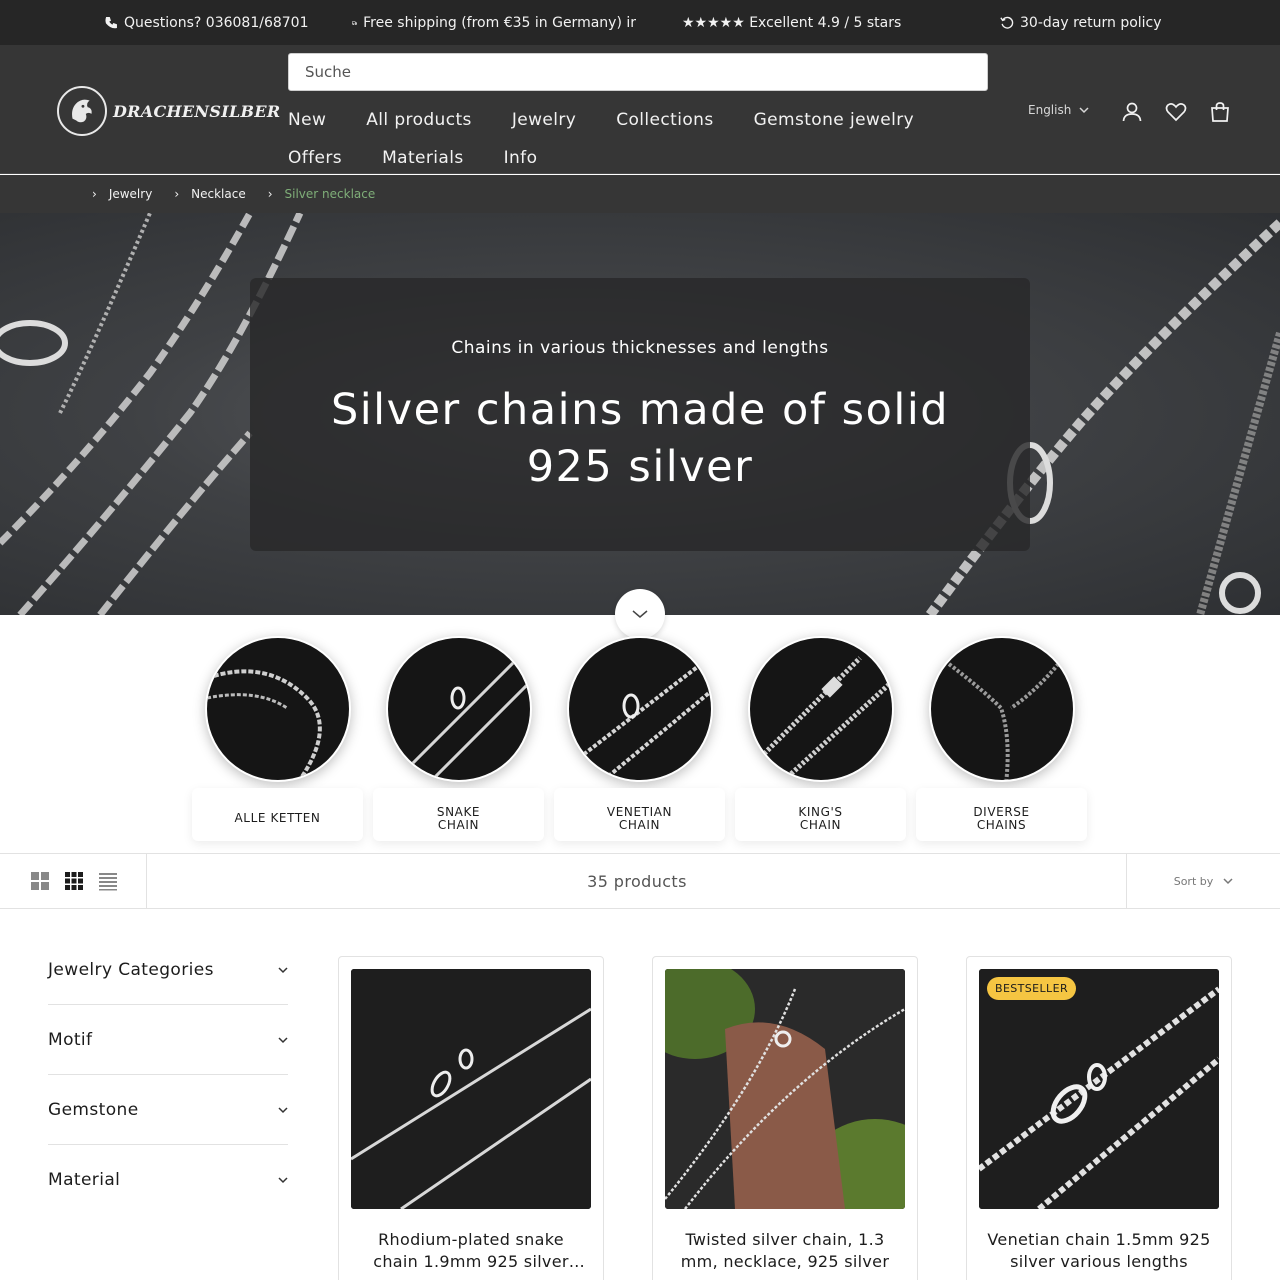 The width and height of the screenshot is (1280, 1280). I want to click on nav-item-gemstone-jewelry: Gemstone jewelry, so click(834, 120).